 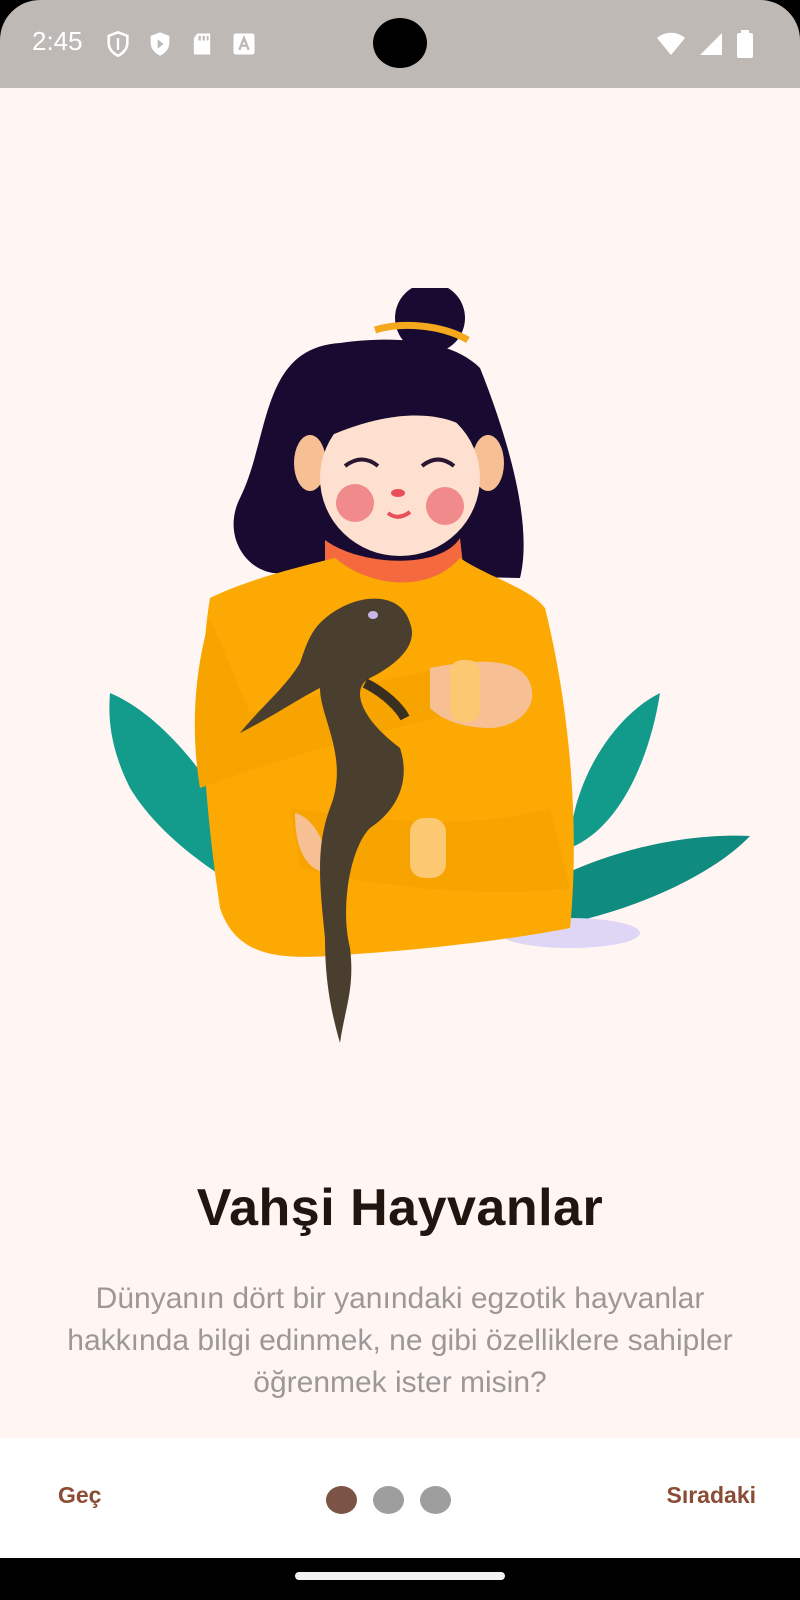 What do you see at coordinates (202, 44) in the screenshot?
I see `sd-card-icon` at bounding box center [202, 44].